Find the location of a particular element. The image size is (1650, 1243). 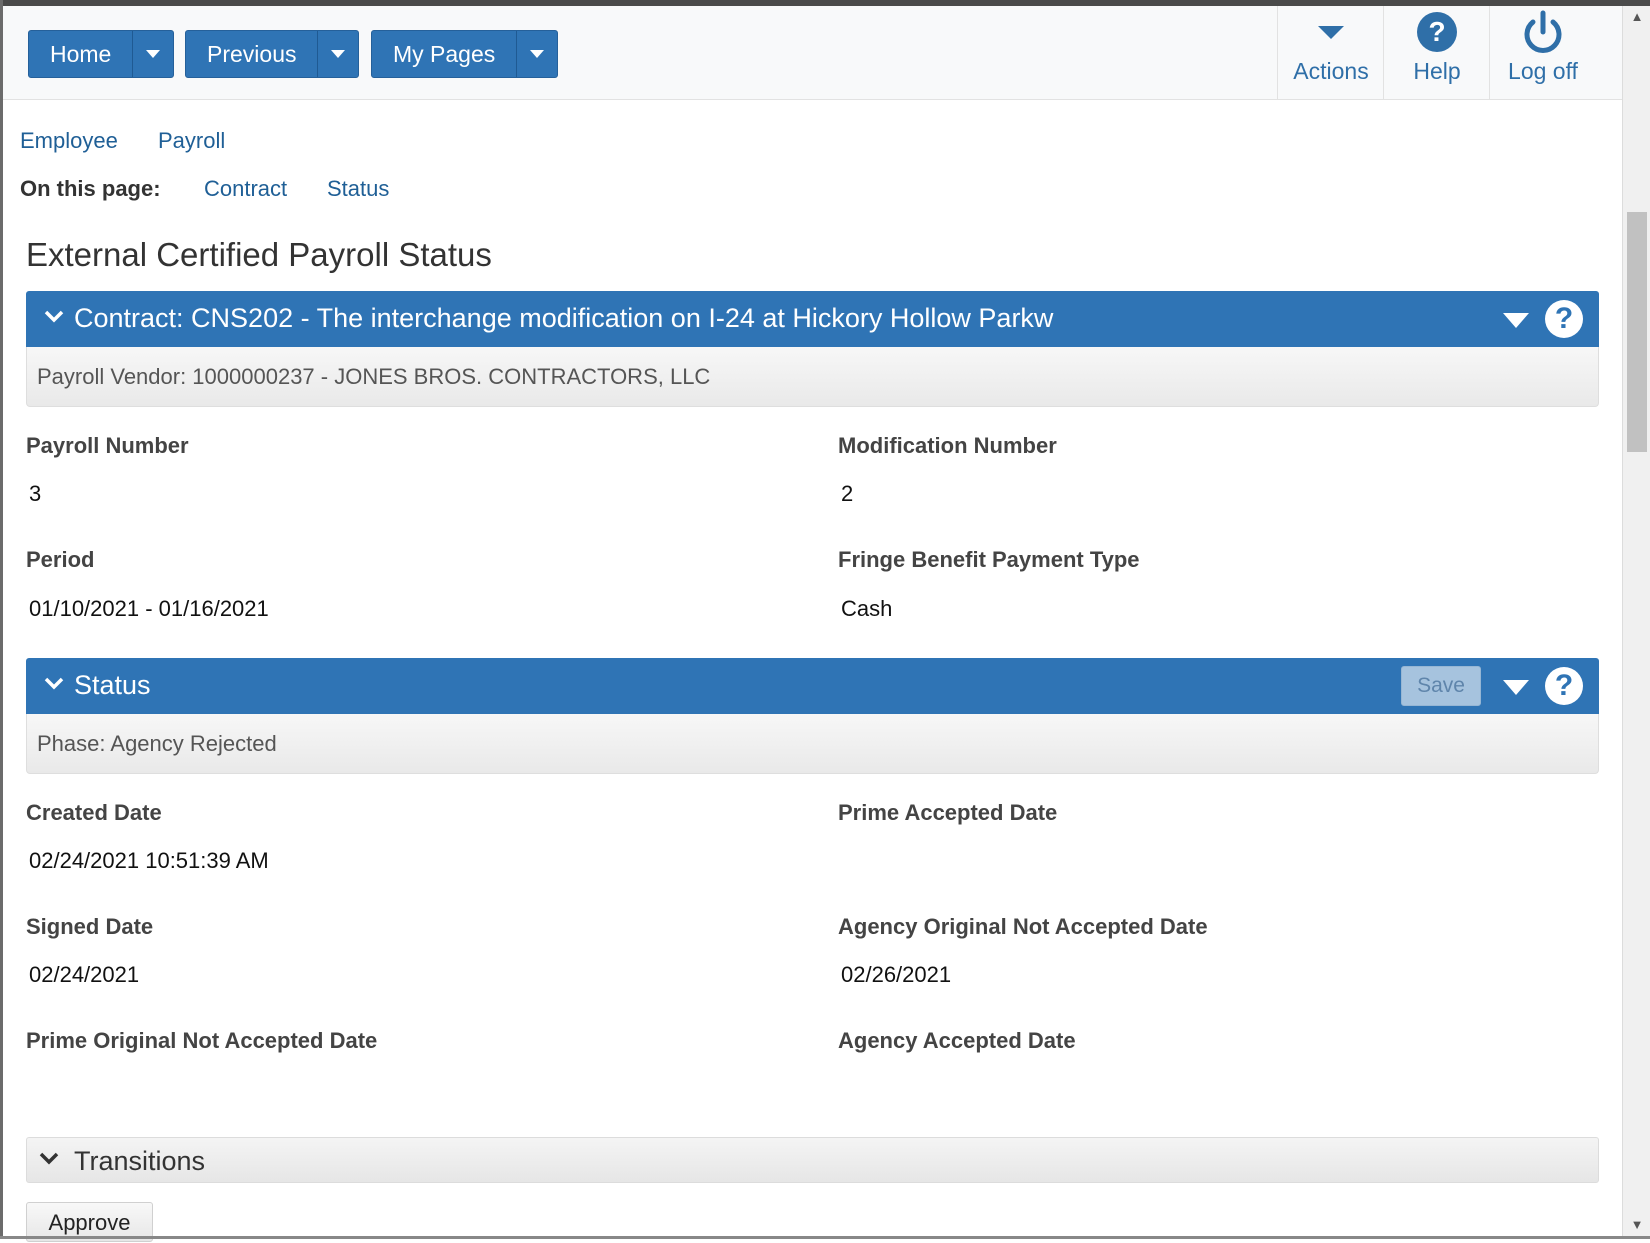

transitions-panel-header: Transitions is located at coordinates (812, 1160).